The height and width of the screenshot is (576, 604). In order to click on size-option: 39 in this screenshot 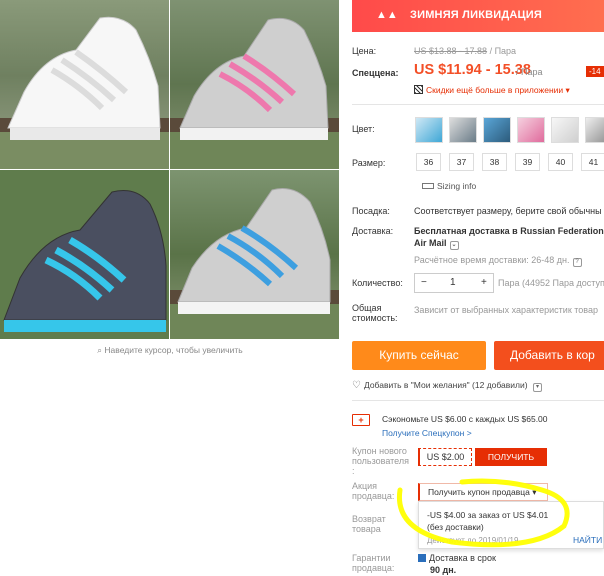, I will do `click(527, 162)`.